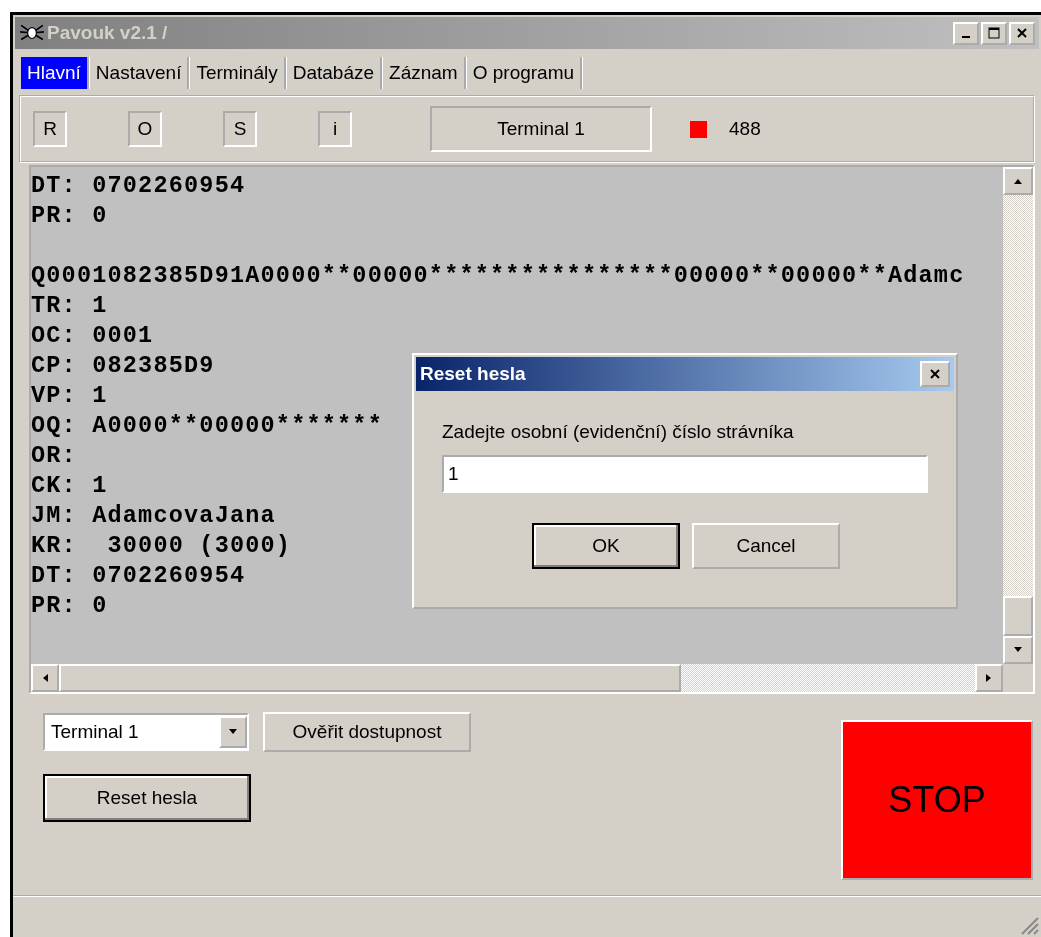  I want to click on maximize-button, so click(994, 33).